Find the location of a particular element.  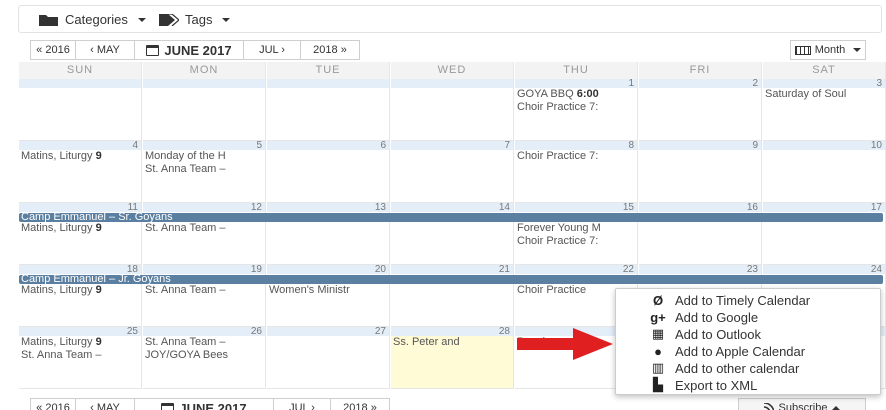

day-cell: 26 St. Anna Team – JOY/GOYA Bees is located at coordinates (204, 358).